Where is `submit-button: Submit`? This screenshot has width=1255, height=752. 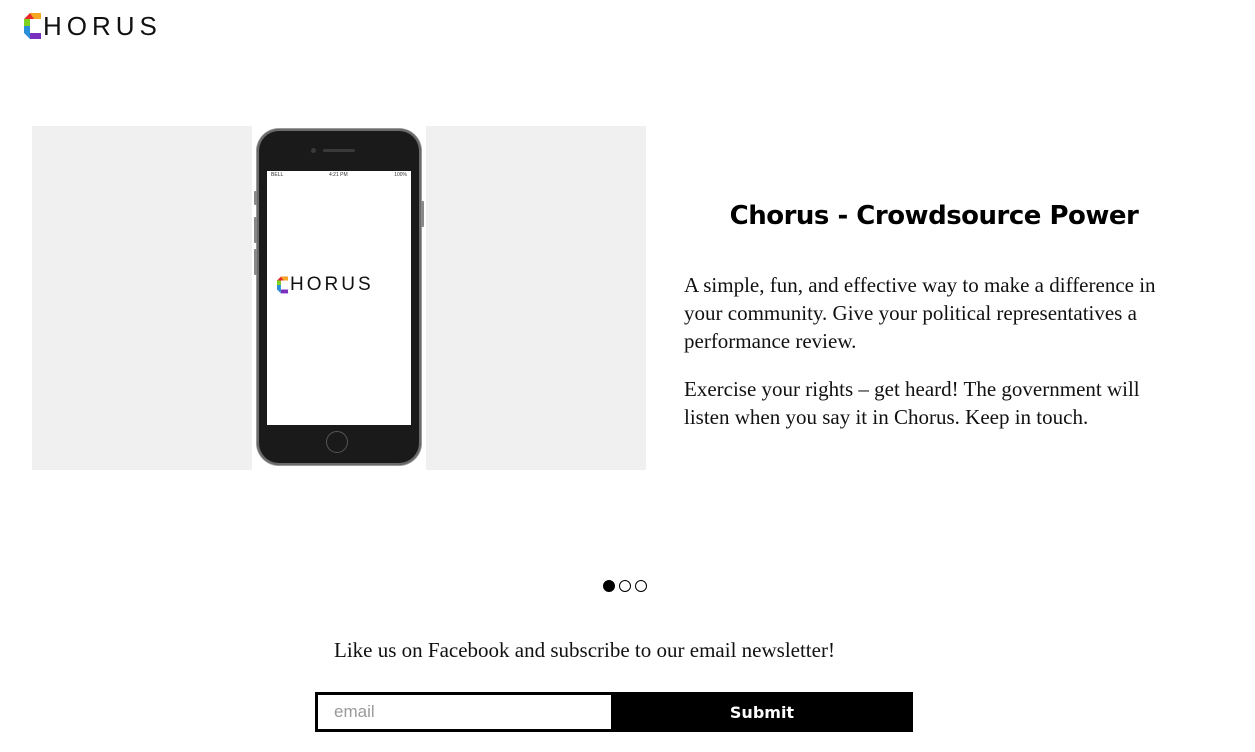 submit-button: Submit is located at coordinates (762, 712).